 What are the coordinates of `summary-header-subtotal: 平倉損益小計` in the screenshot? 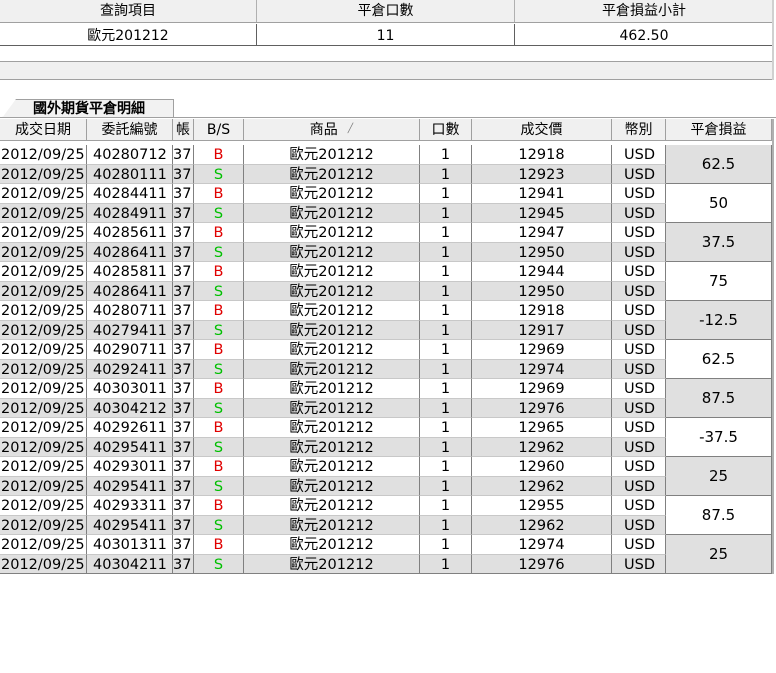 It's located at (644, 11).